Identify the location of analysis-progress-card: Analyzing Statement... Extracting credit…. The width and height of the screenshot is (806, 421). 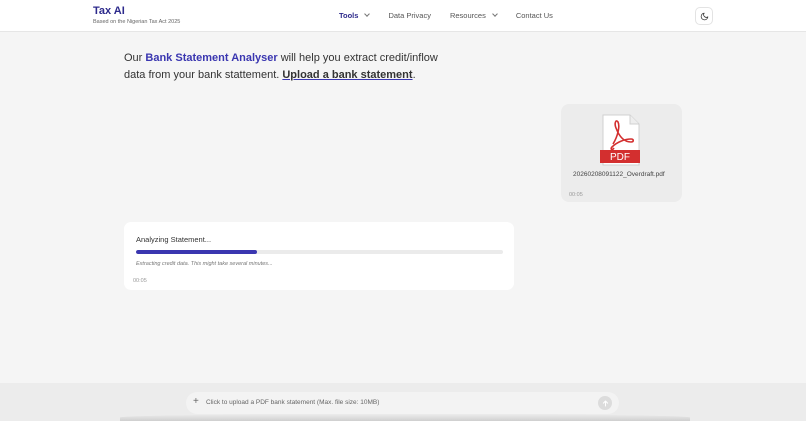
(319, 256).